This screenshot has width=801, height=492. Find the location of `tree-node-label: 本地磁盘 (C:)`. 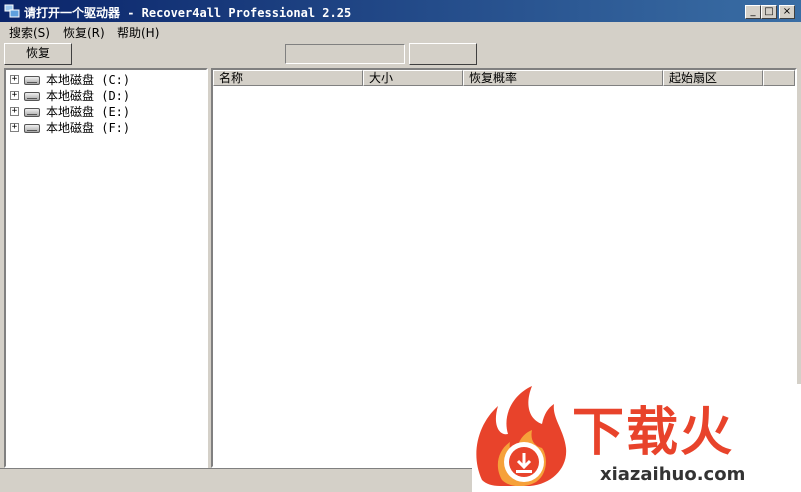

tree-node-label: 本地磁盘 (C:) is located at coordinates (88, 80).